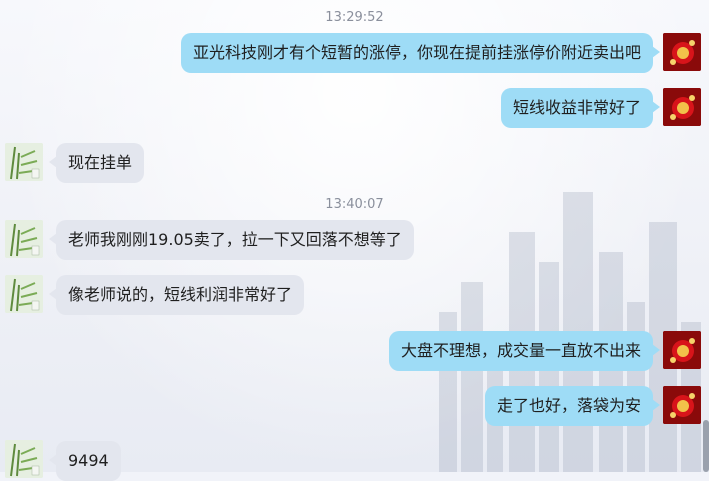  Describe the element at coordinates (354, 204) in the screenshot. I see `timestamp: 13:40:07` at that location.